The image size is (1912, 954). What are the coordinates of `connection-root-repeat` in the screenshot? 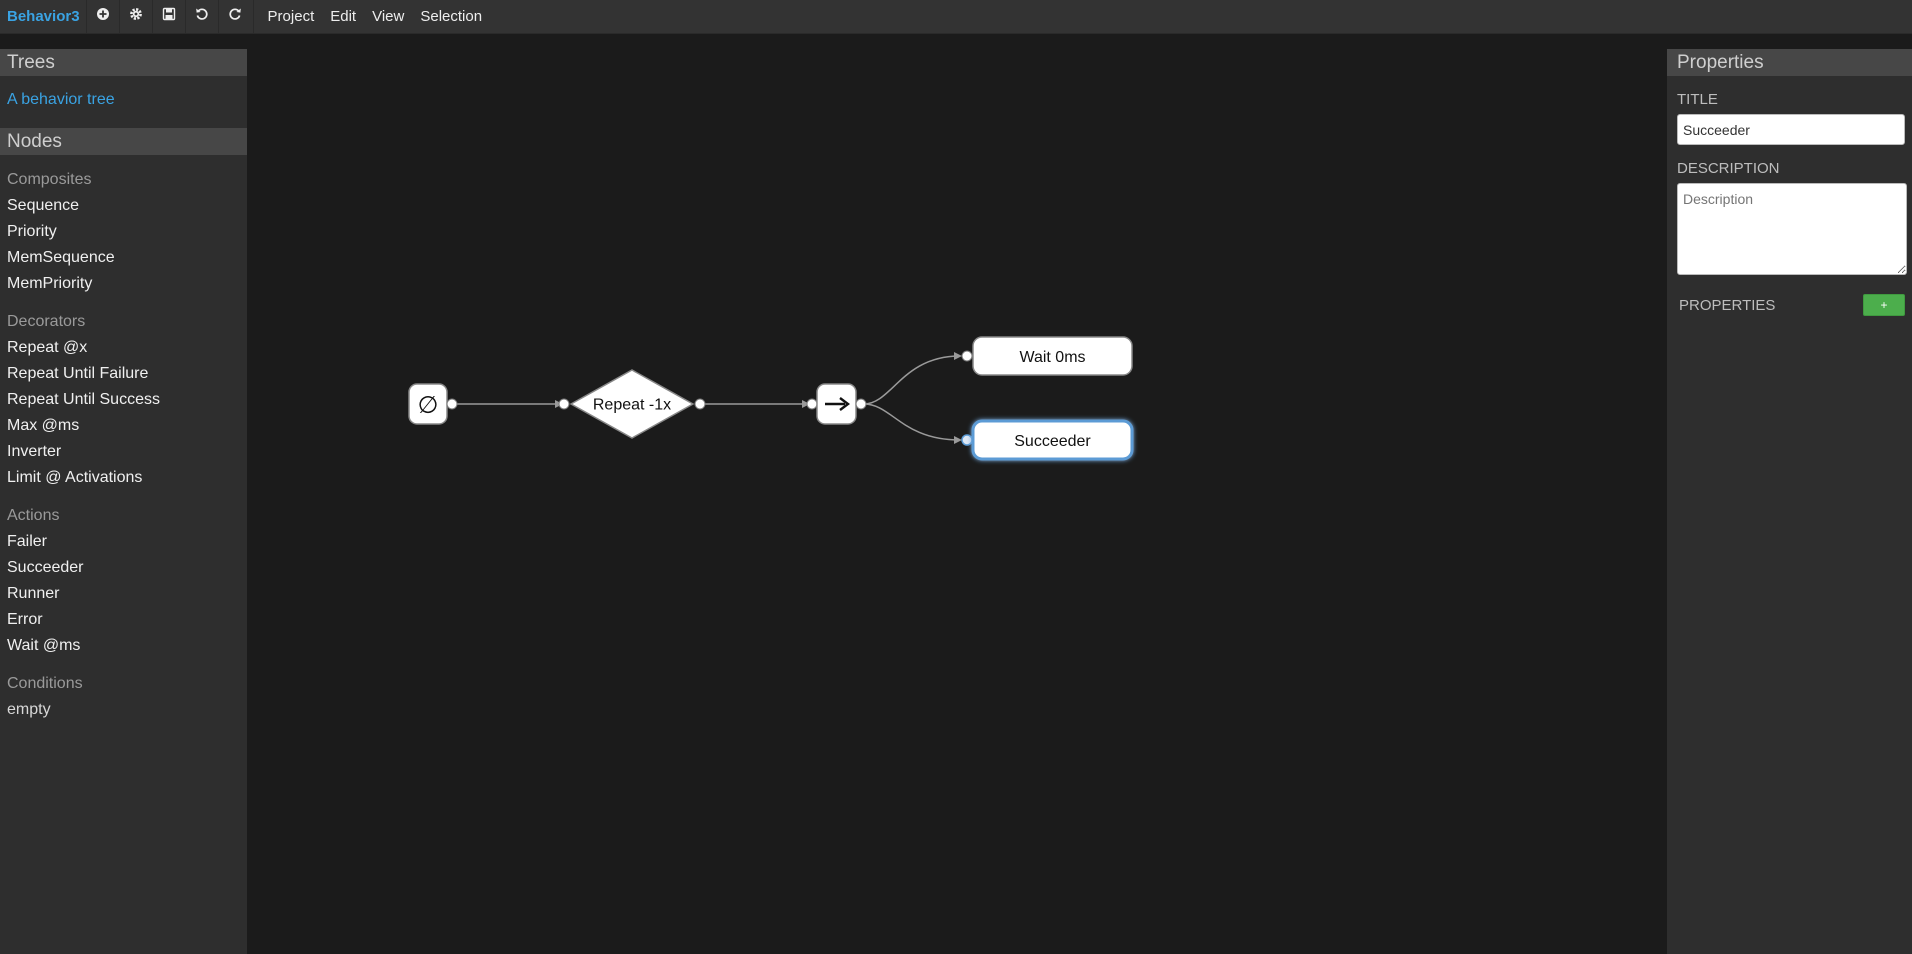 It's located at (509, 404).